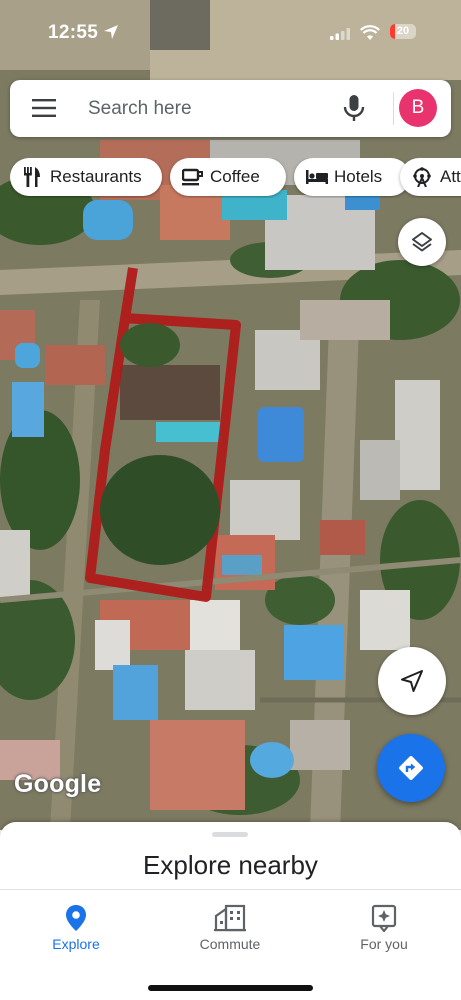 The width and height of the screenshot is (461, 1000). I want to click on status-bar: 12:55 20, so click(230, 34).